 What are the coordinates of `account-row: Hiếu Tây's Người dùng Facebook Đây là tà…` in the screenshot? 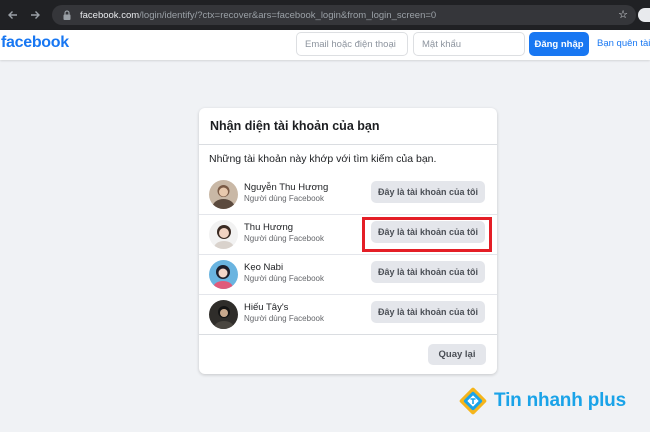 It's located at (348, 315).